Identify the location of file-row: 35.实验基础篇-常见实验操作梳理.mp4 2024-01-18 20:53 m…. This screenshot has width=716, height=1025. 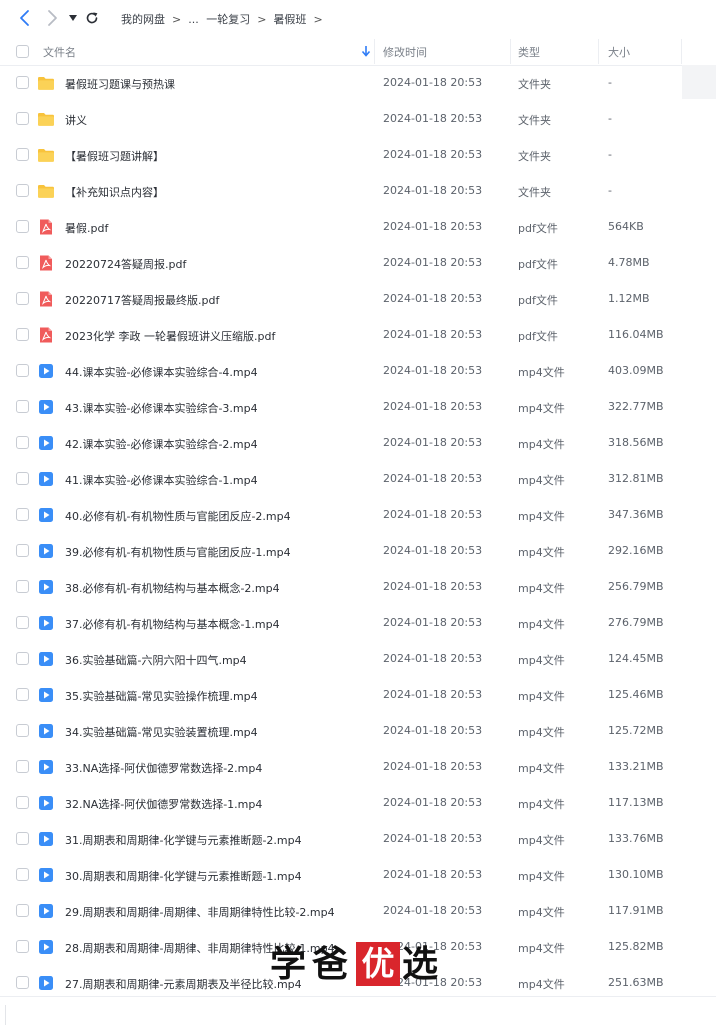
(358, 695).